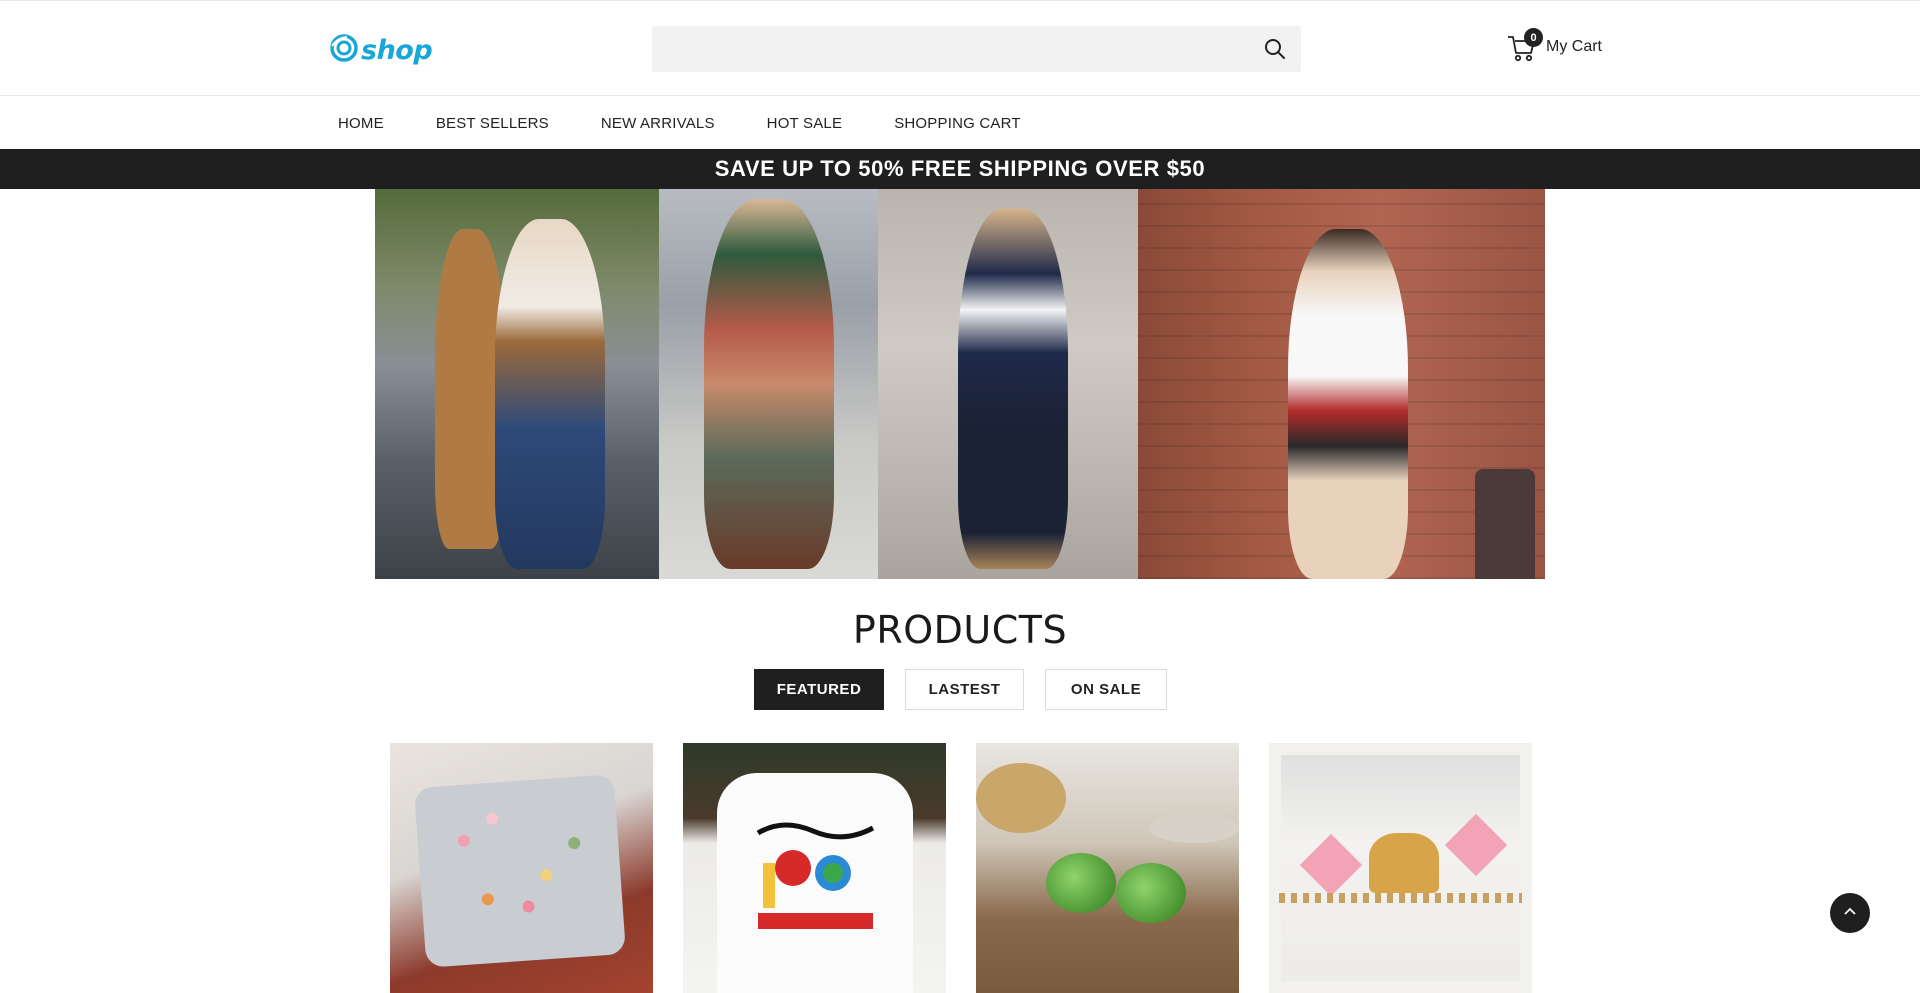  I want to click on tab-on-sale: ON SALE, so click(1106, 689).